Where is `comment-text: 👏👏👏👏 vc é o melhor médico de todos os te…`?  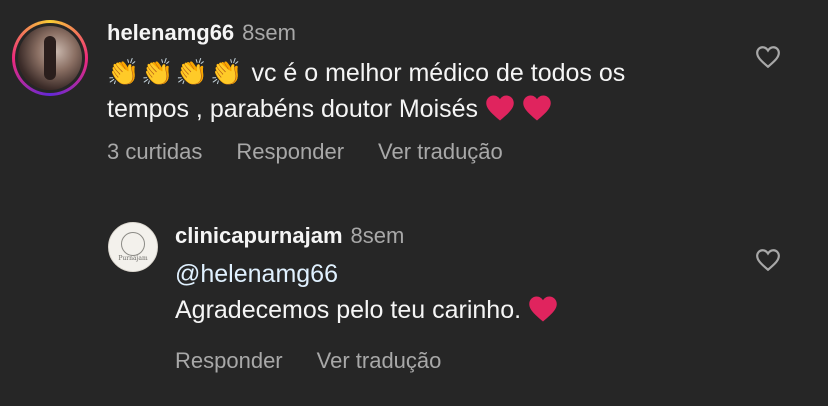 comment-text: 👏👏👏👏 vc é o melhor médico de todos os te… is located at coordinates (366, 90).